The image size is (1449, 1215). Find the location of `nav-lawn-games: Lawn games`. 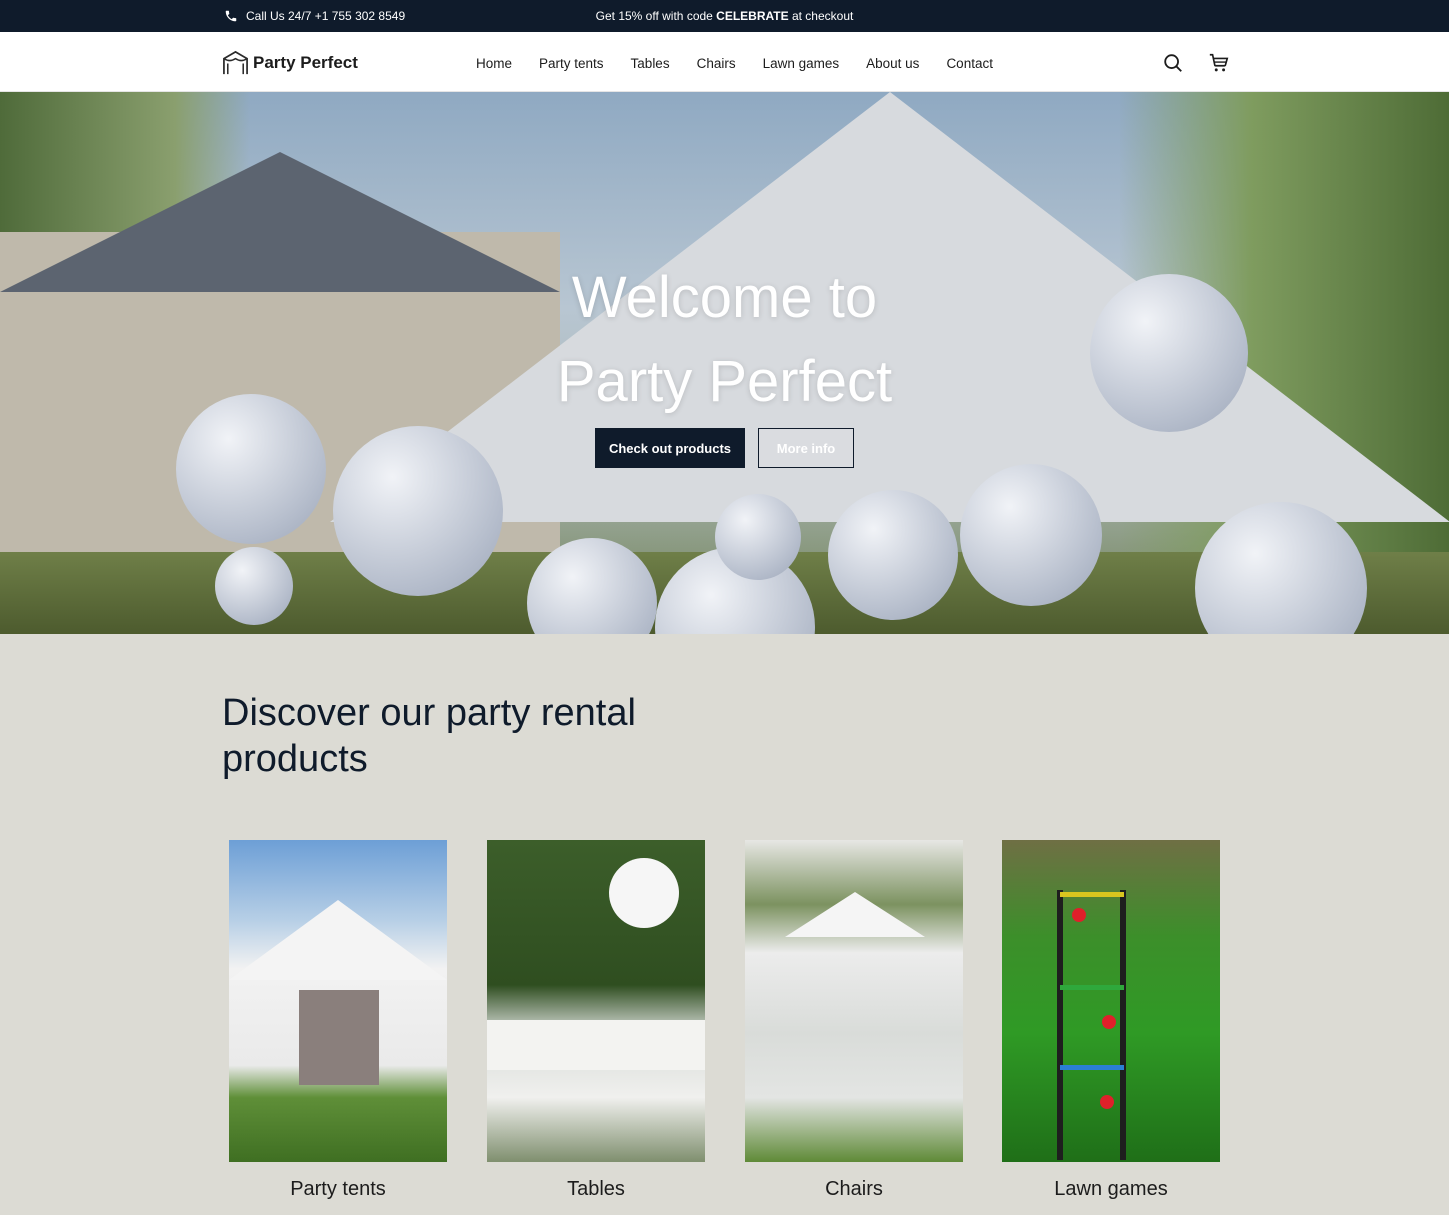

nav-lawn-games: Lawn games is located at coordinates (801, 63).